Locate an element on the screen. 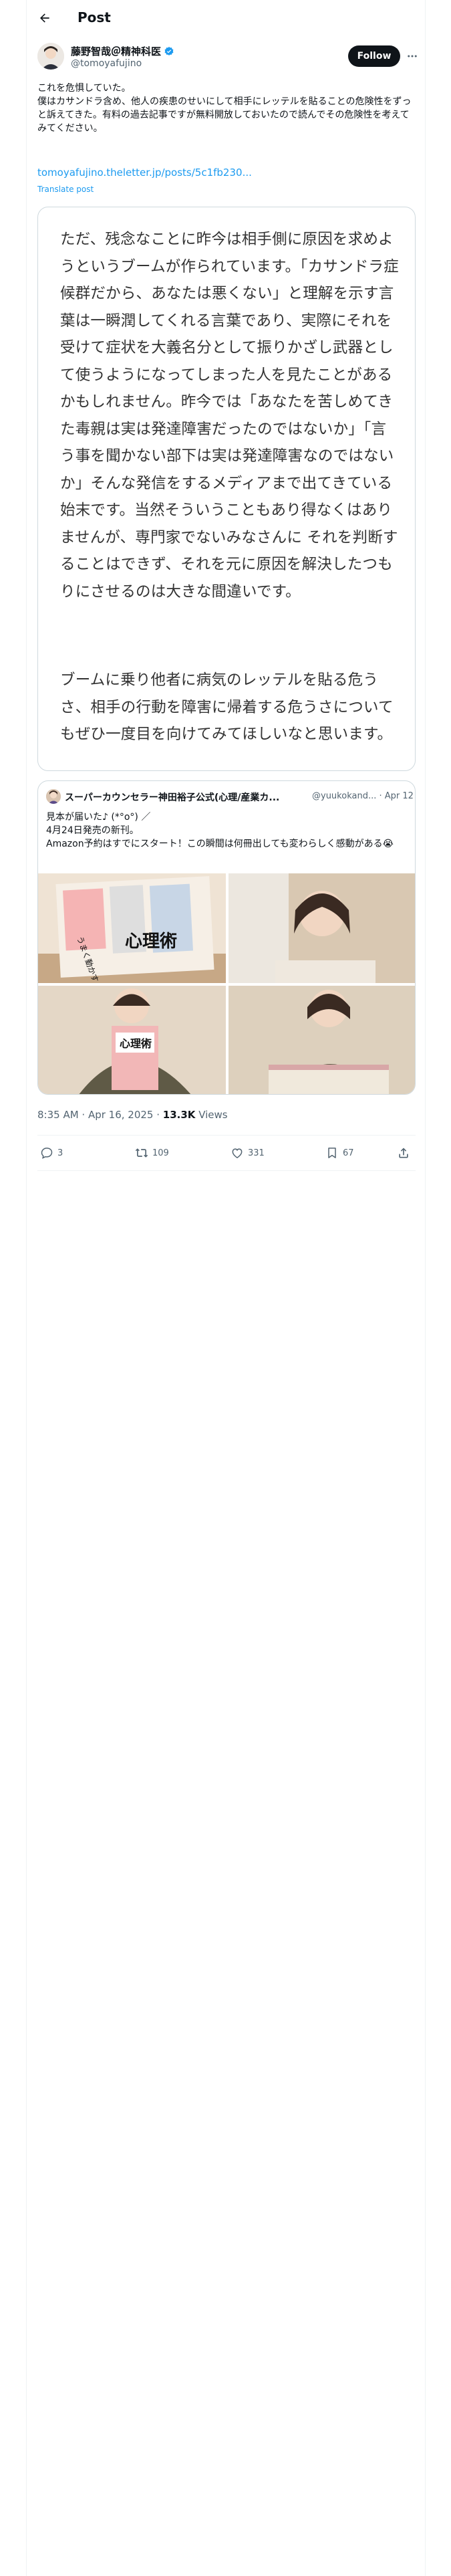 The image size is (451, 2576). top-bar: Post is located at coordinates (226, 17).